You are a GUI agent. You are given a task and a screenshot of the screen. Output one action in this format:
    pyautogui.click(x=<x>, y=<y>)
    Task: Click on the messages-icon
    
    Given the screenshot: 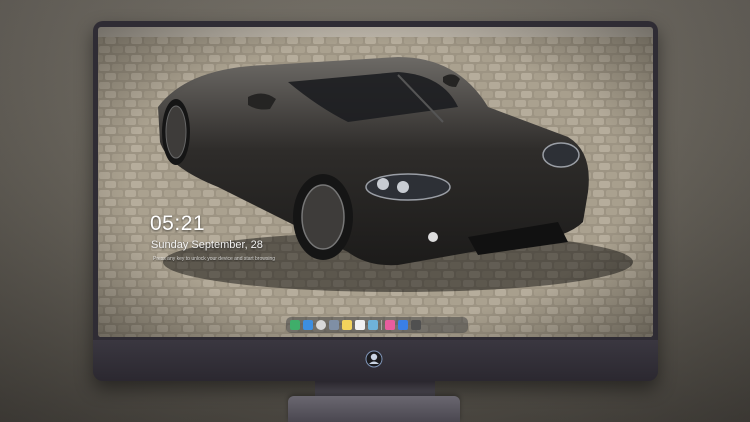 What is the action you would take?
    pyautogui.click(x=308, y=325)
    